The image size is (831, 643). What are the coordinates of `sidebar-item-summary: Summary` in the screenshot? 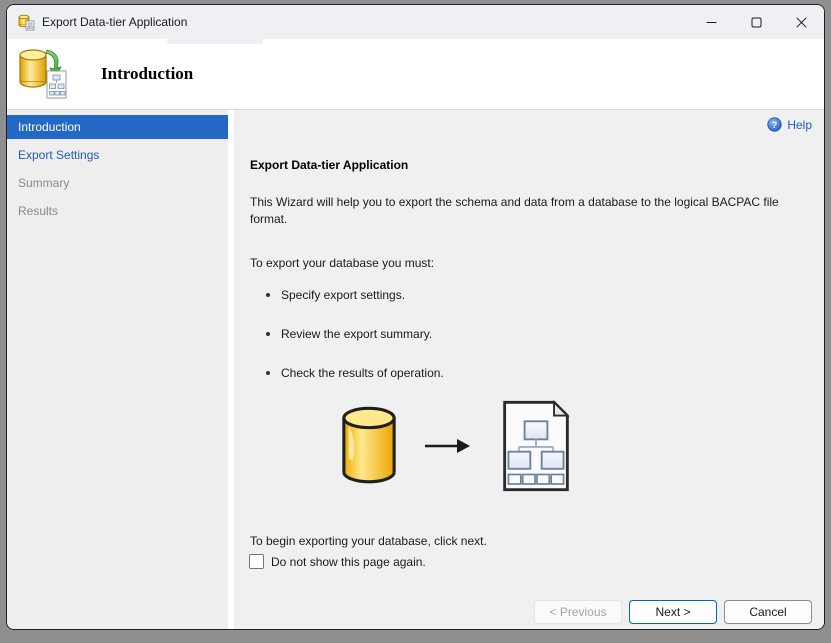 It's located at (44, 183).